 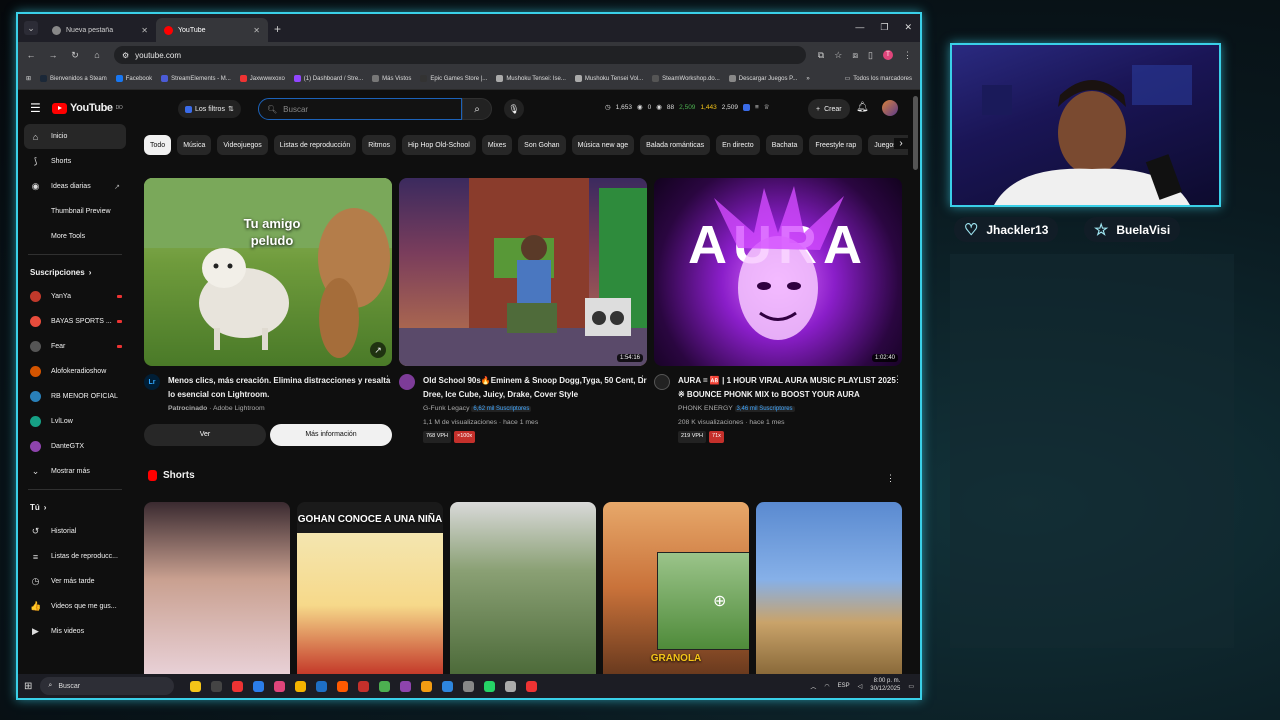 I want to click on bookmark-item: Facebook, so click(x=133, y=78).